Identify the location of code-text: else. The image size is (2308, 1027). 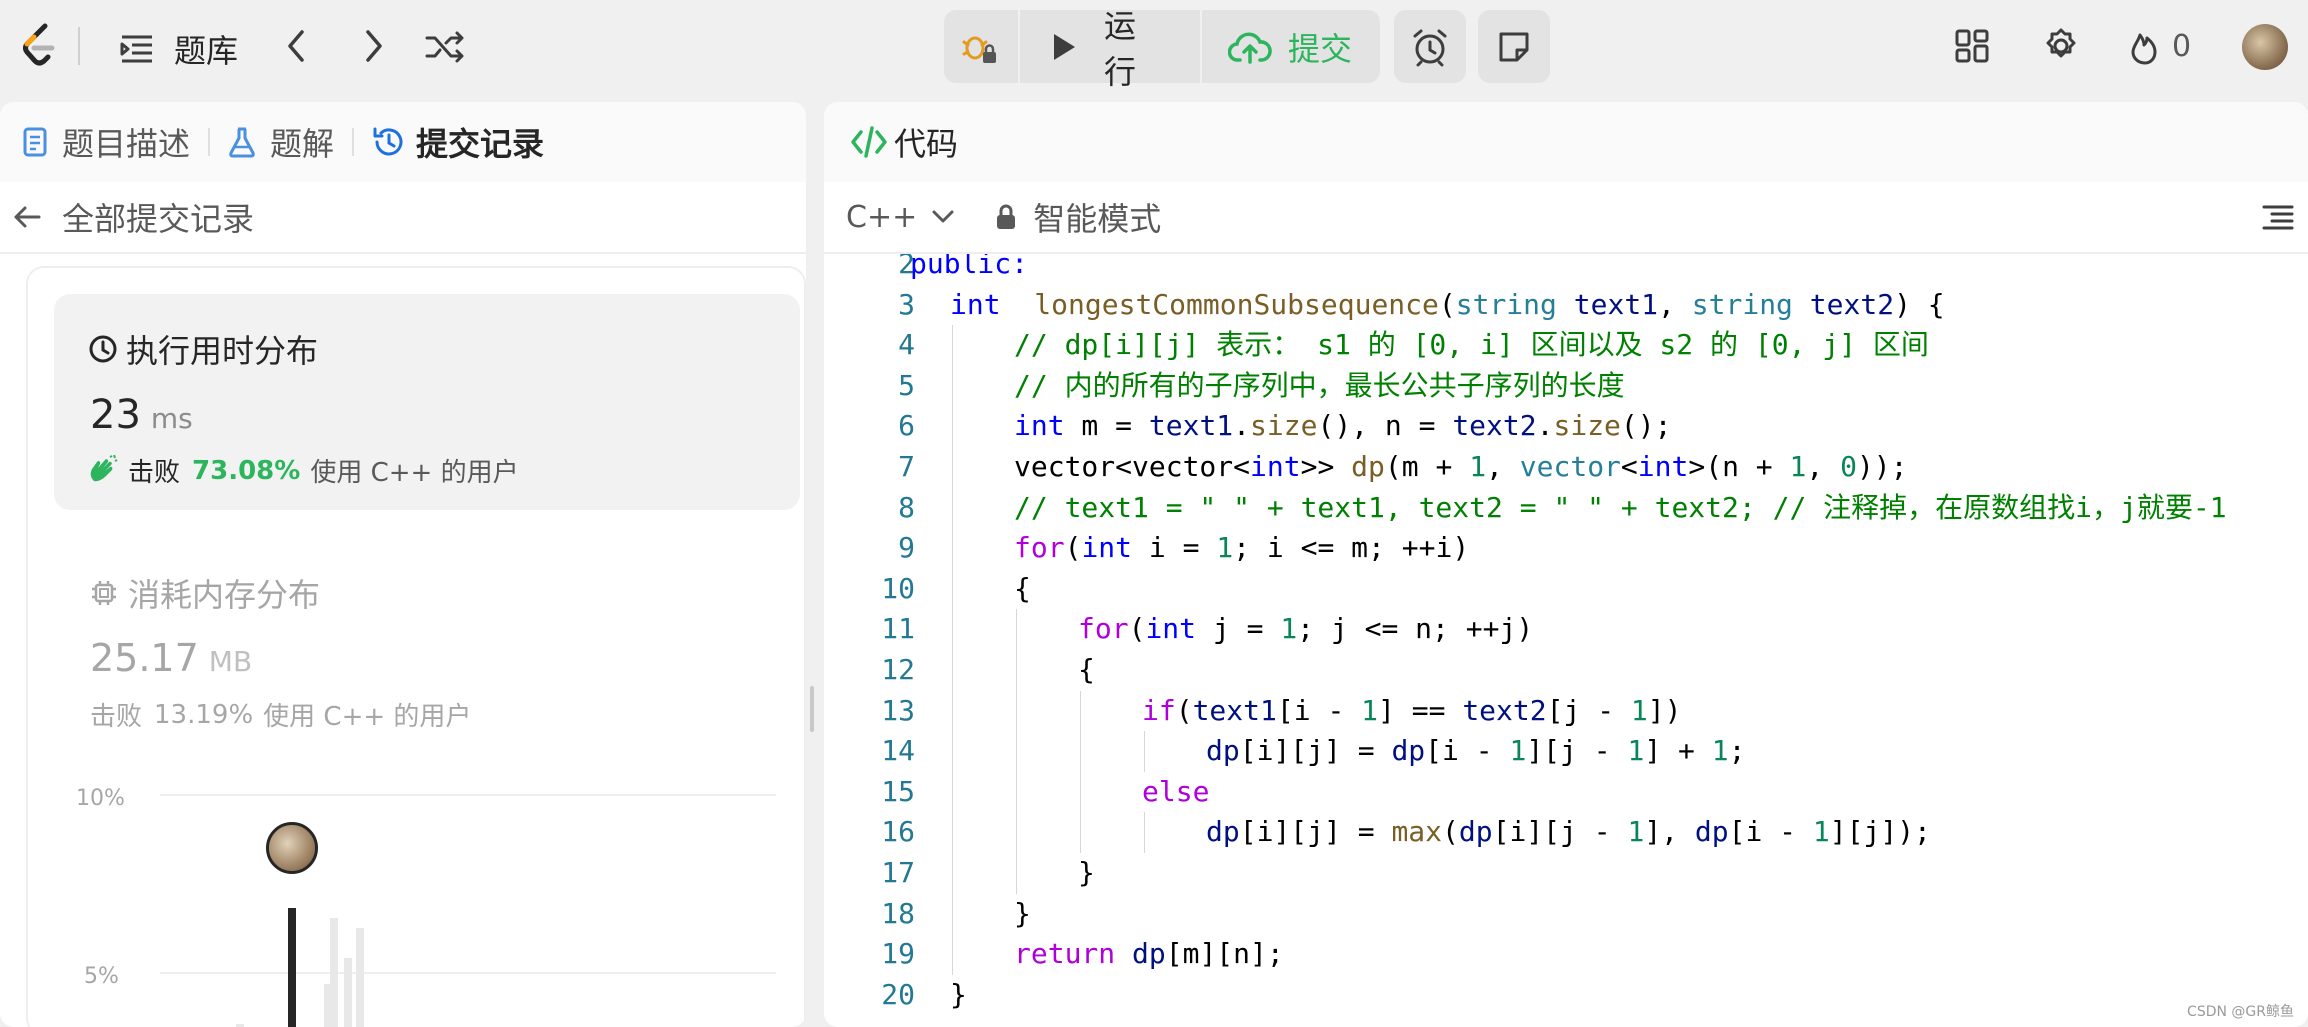
(1175, 792).